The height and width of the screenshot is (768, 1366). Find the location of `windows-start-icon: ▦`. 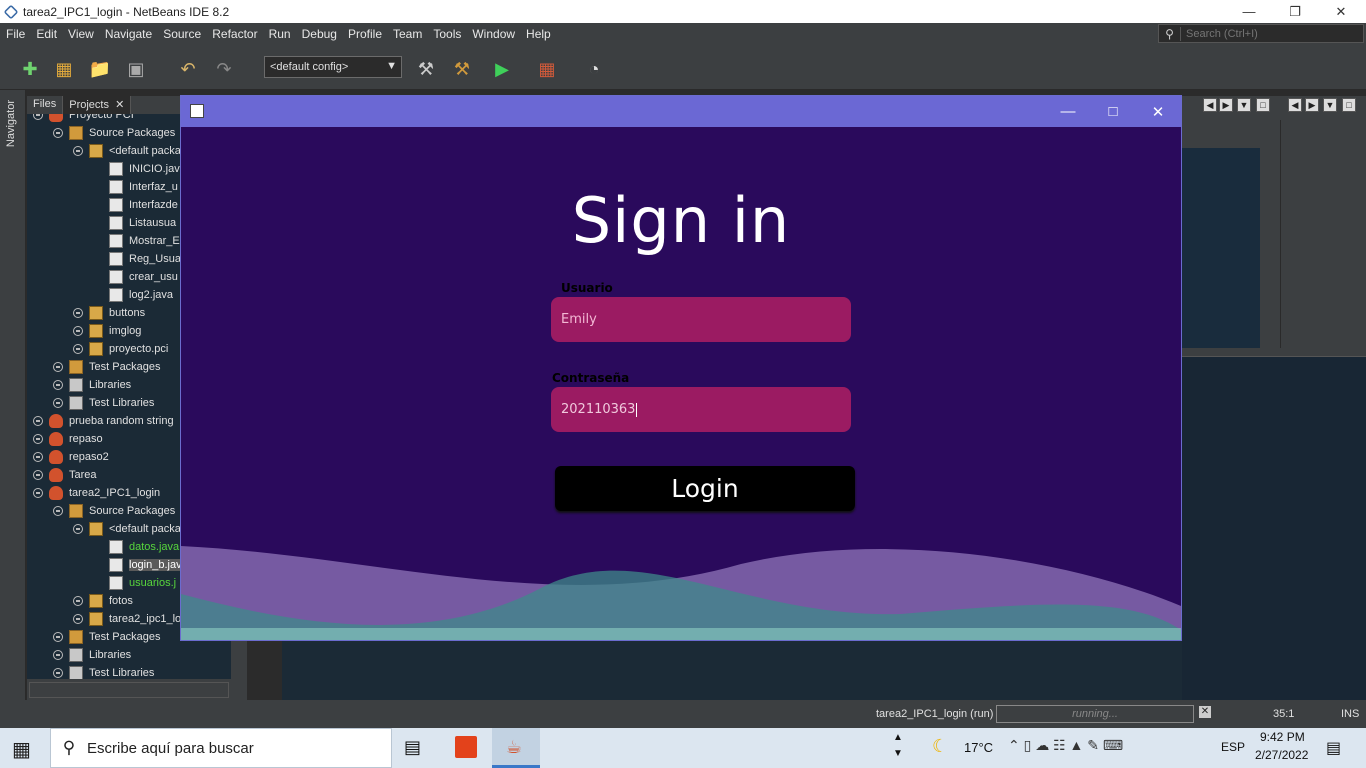

windows-start-icon: ▦ is located at coordinates (21, 749).